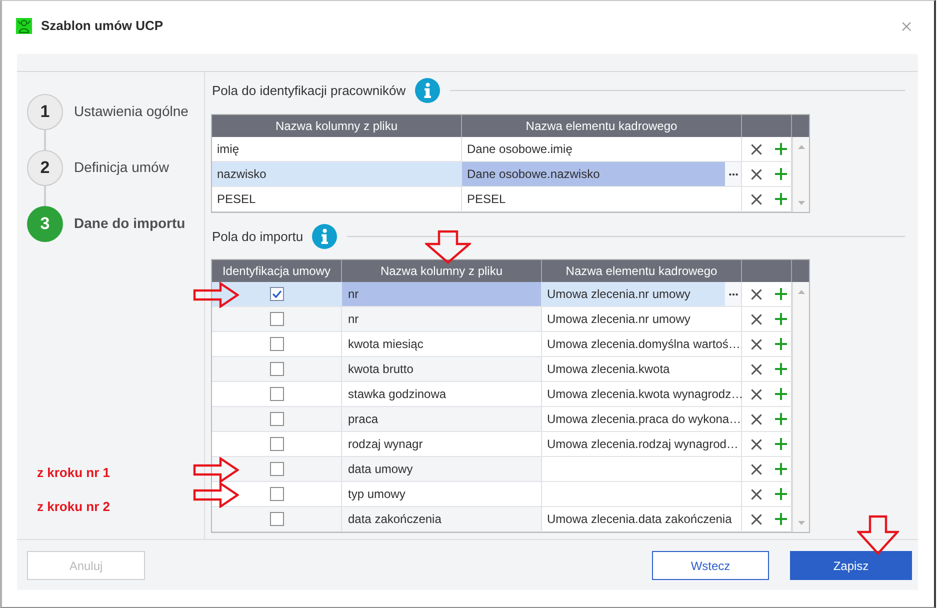 This screenshot has width=937, height=608. Describe the element at coordinates (353, 319) in the screenshot. I see `table-cell-text: nr` at that location.